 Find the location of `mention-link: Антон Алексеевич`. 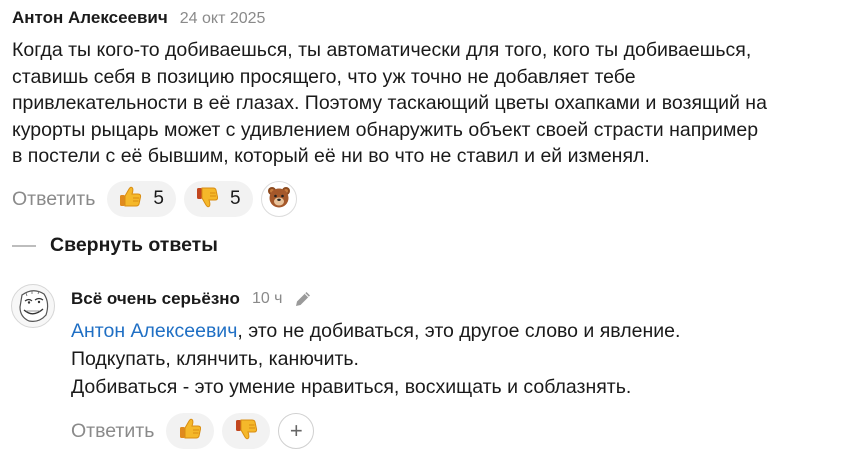

mention-link: Антон Алексеевич is located at coordinates (154, 331).